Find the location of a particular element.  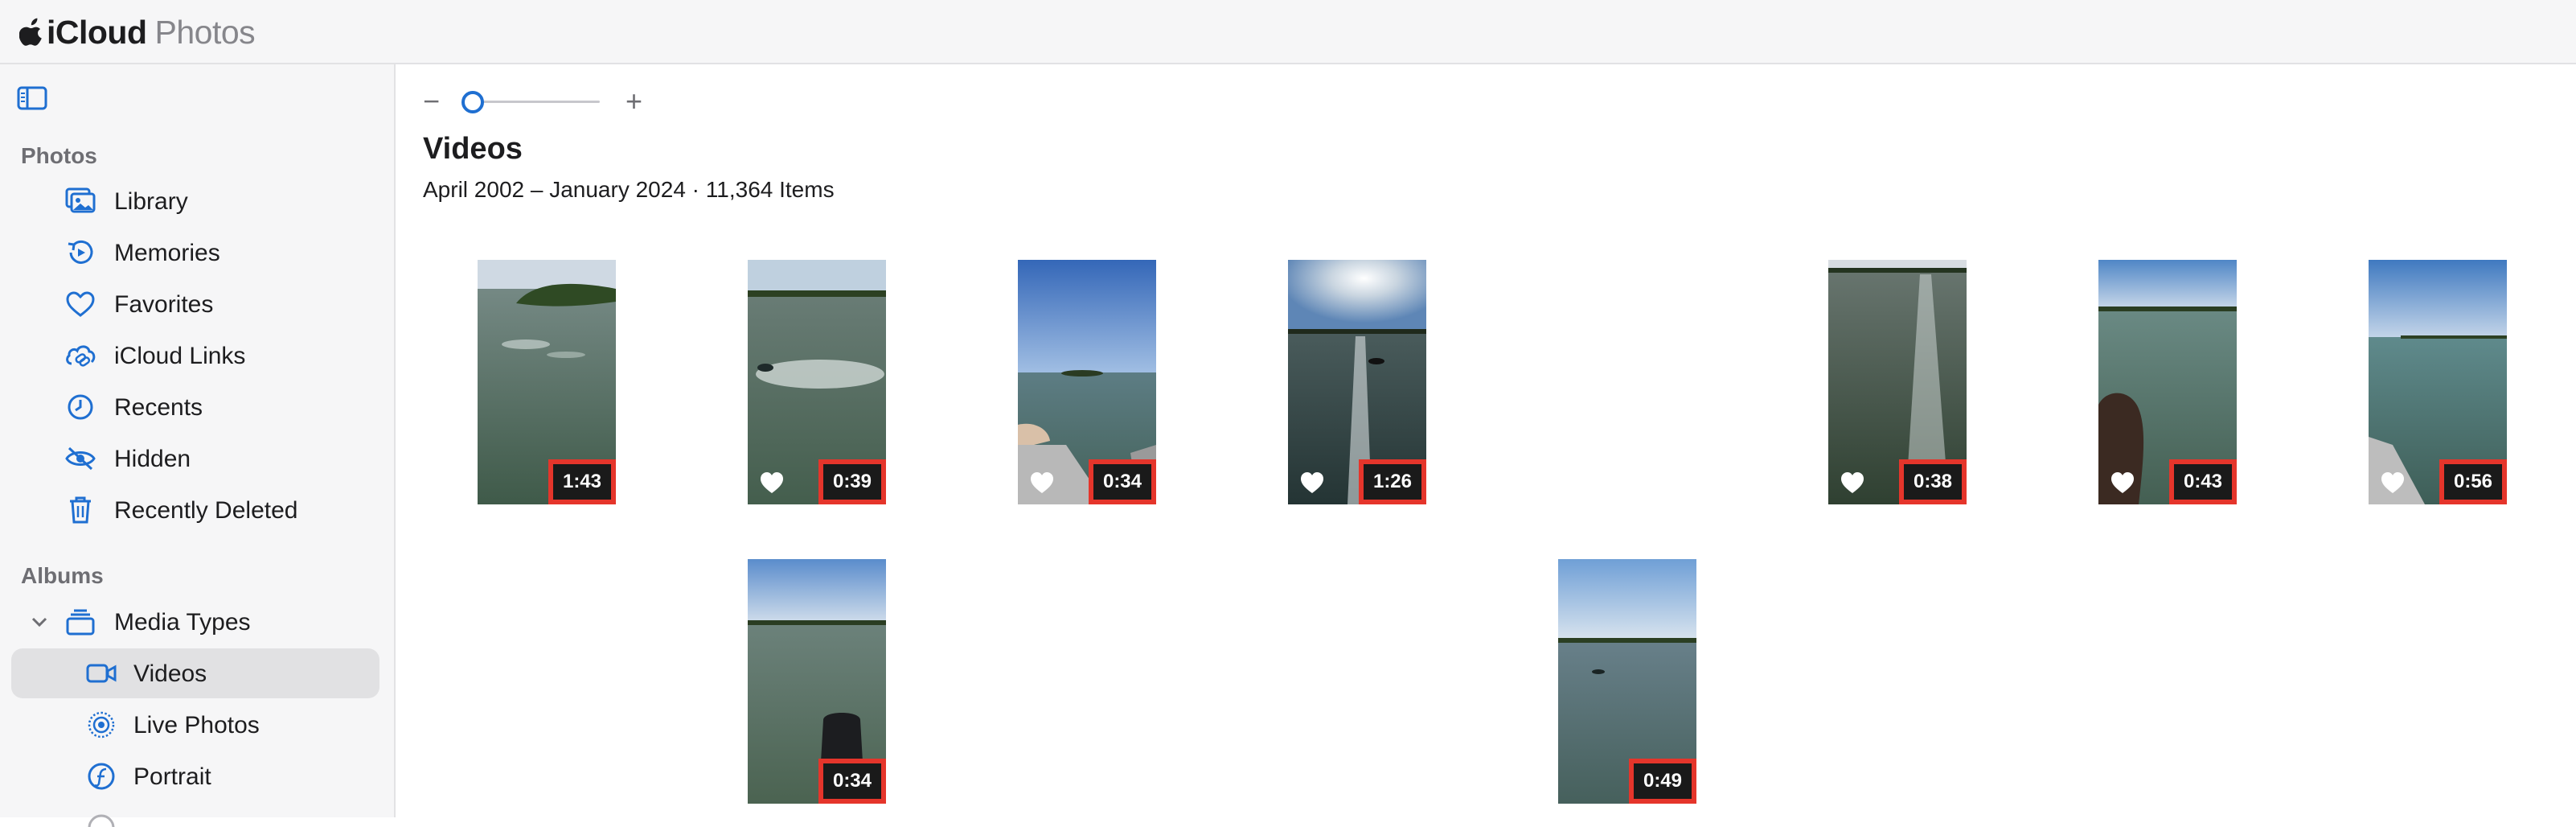

app-brand: iCloud Photos is located at coordinates (137, 32).